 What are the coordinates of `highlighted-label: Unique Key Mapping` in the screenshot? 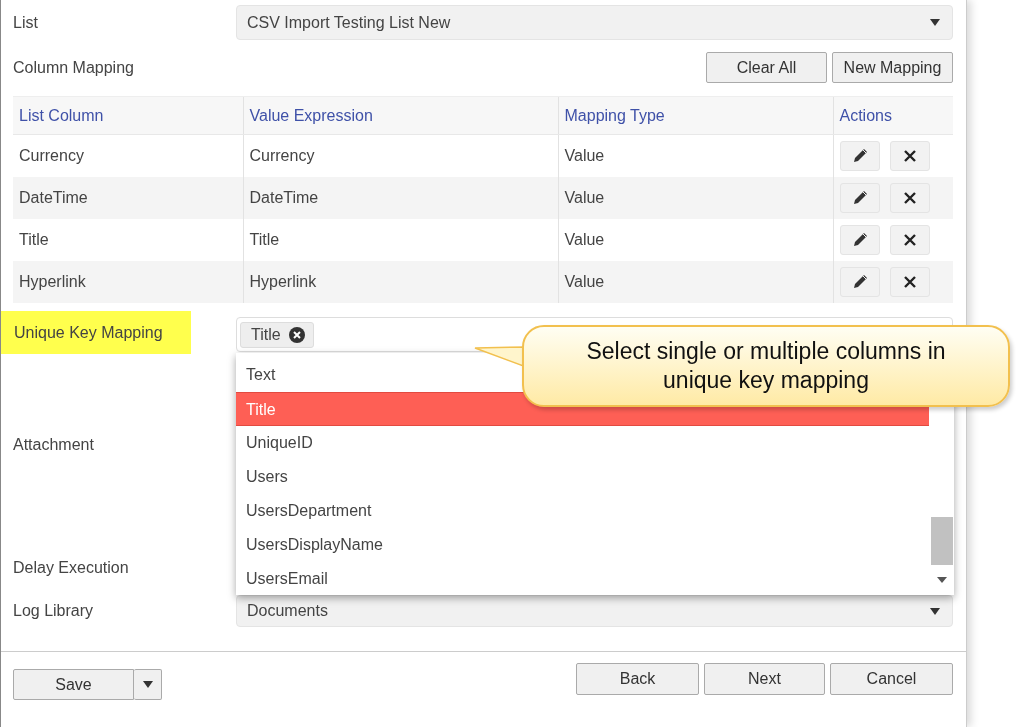 It's located at (96, 332).